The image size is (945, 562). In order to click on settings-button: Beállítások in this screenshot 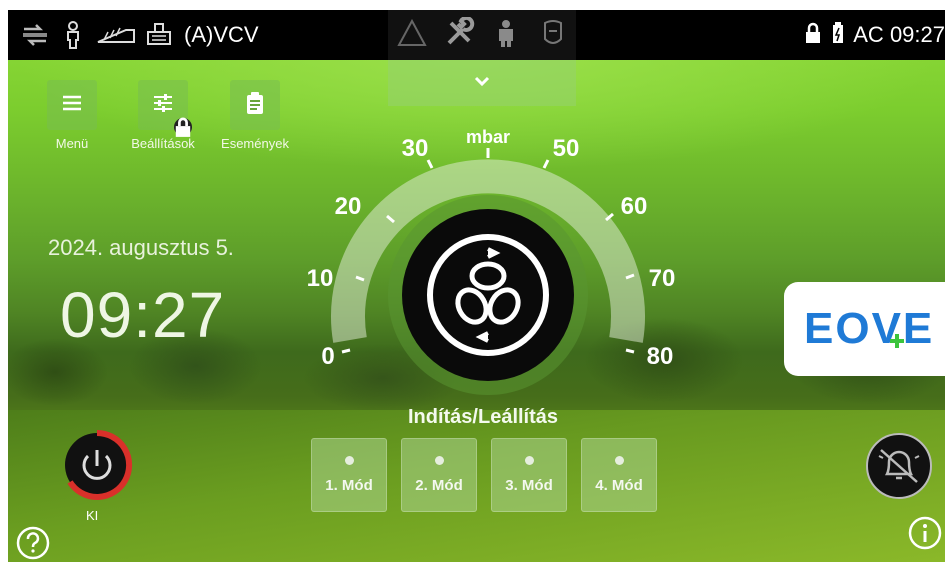, I will do `click(163, 115)`.